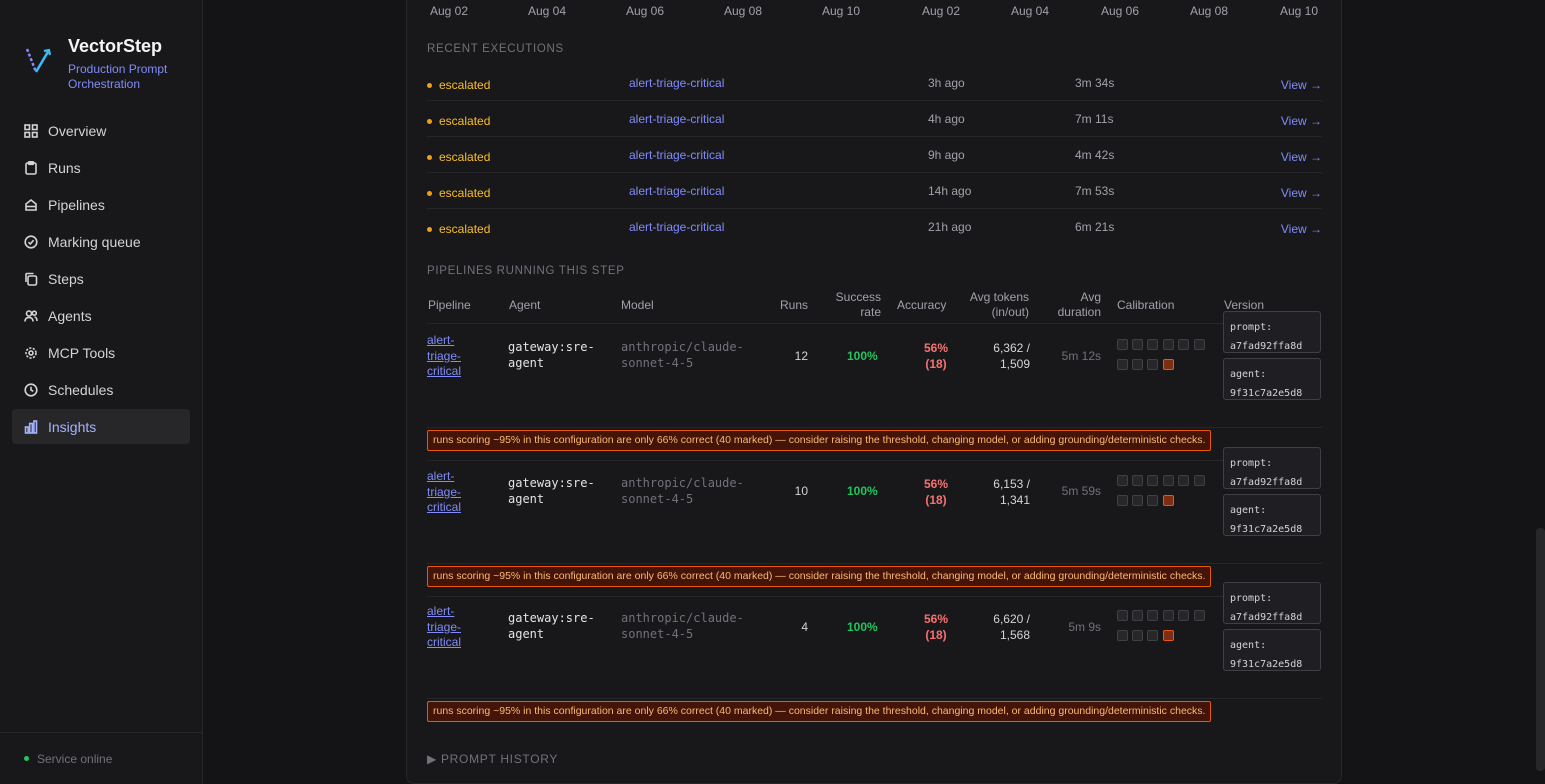  What do you see at coordinates (950, 227) in the screenshot?
I see `execution-time-ago: 21h ago` at bounding box center [950, 227].